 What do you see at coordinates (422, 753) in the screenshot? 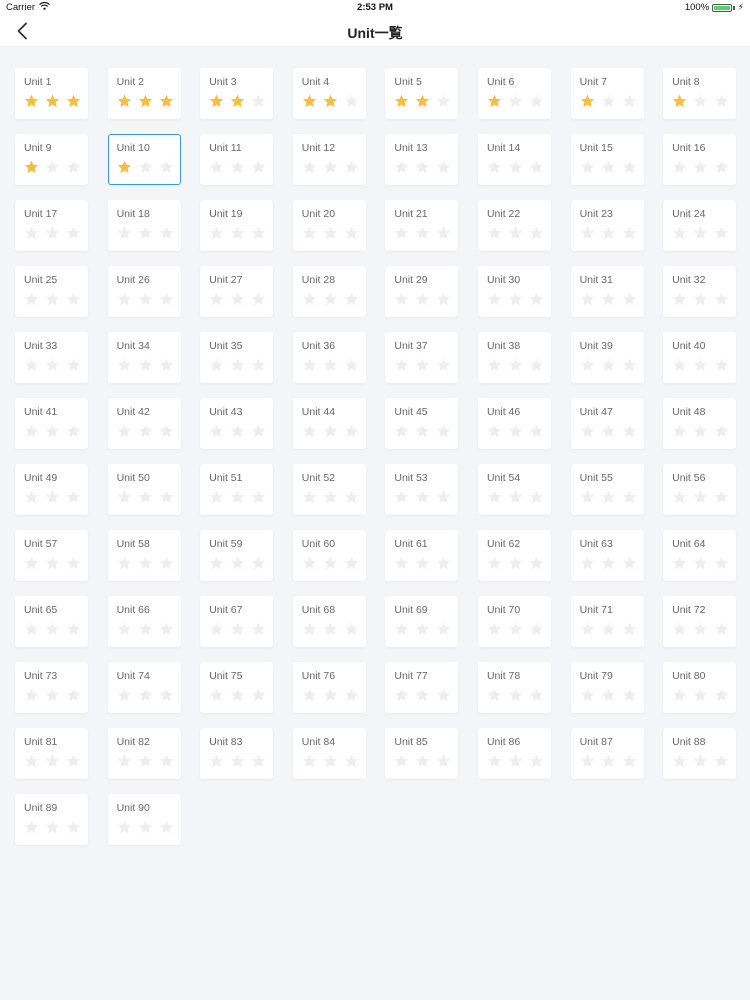
I see `unit-card: Unit 85` at bounding box center [422, 753].